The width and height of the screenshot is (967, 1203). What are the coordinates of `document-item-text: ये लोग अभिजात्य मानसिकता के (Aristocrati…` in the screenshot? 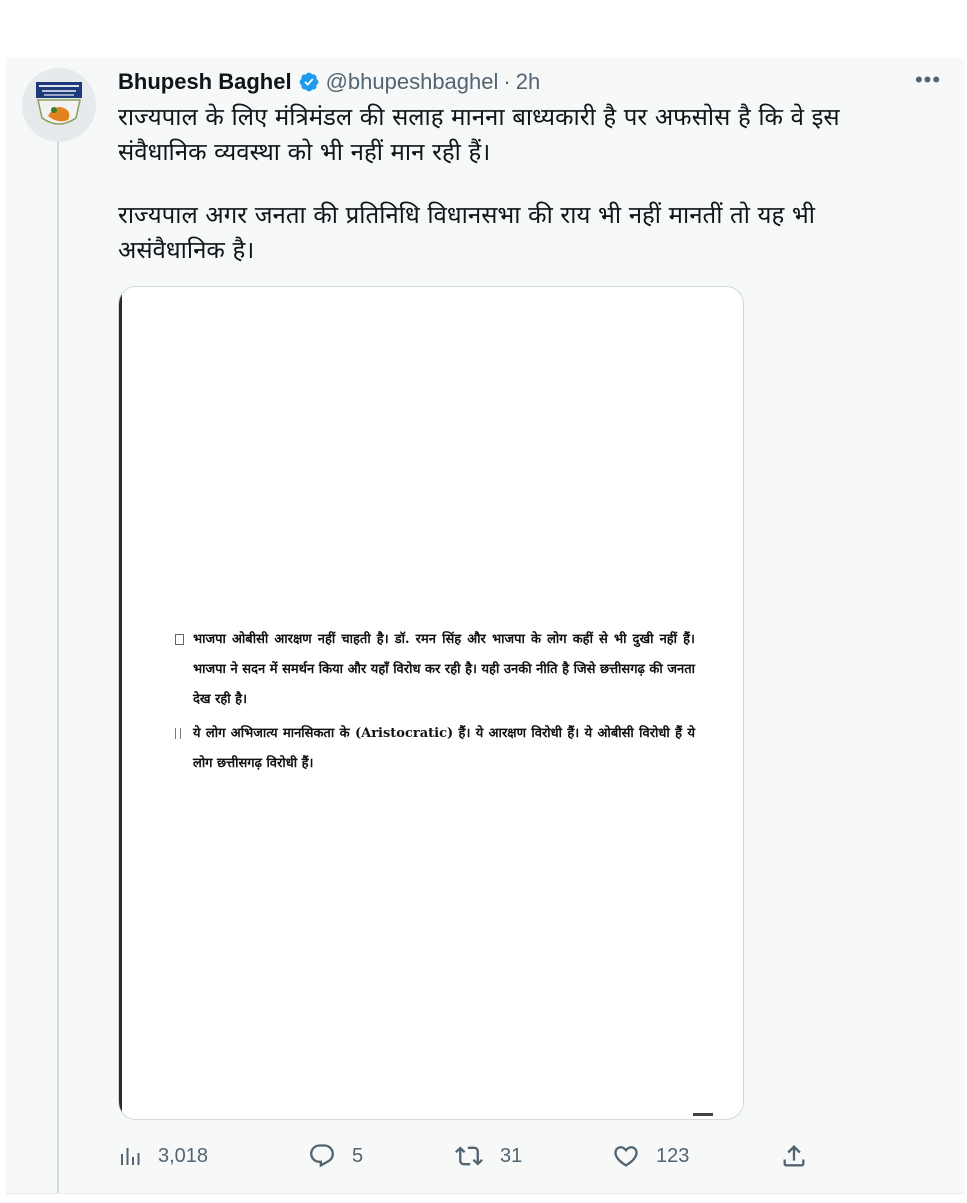 It's located at (444, 748).